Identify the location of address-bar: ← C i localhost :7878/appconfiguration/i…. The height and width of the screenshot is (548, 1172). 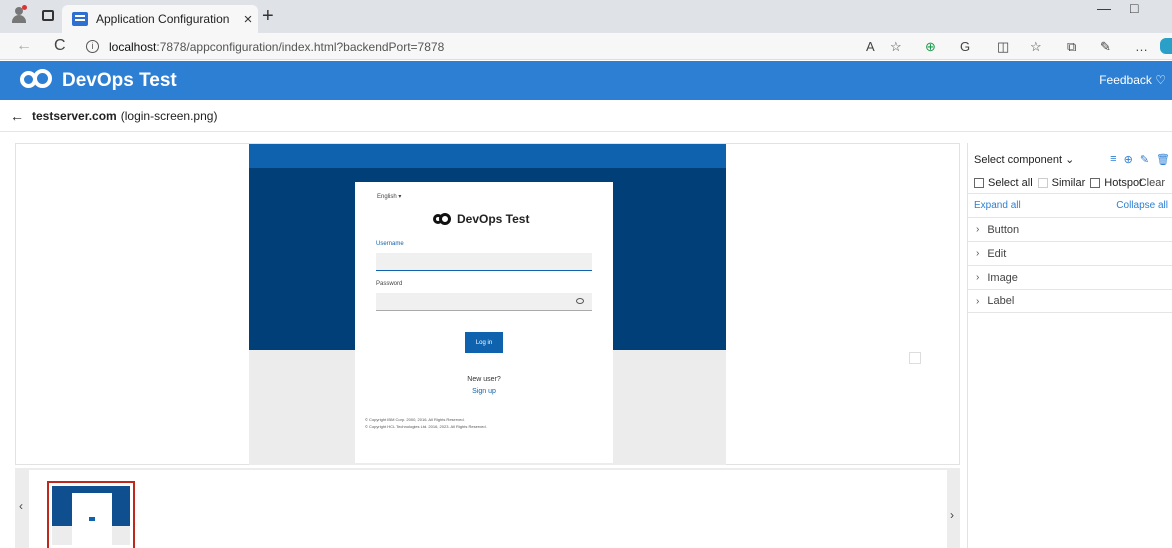
(586, 46).